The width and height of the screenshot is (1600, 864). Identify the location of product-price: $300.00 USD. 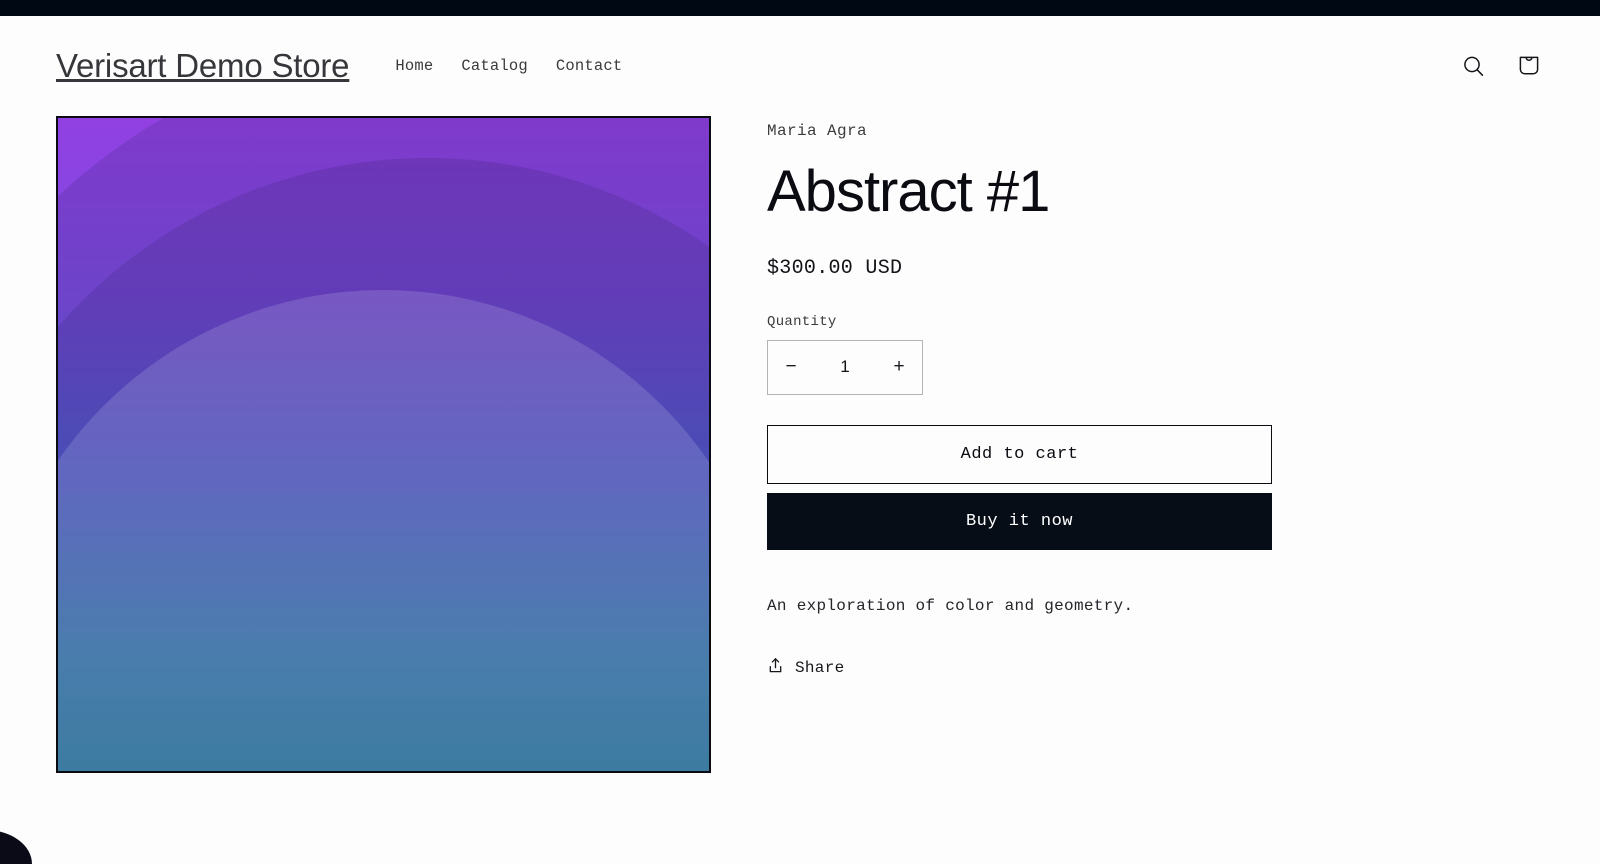
(835, 268).